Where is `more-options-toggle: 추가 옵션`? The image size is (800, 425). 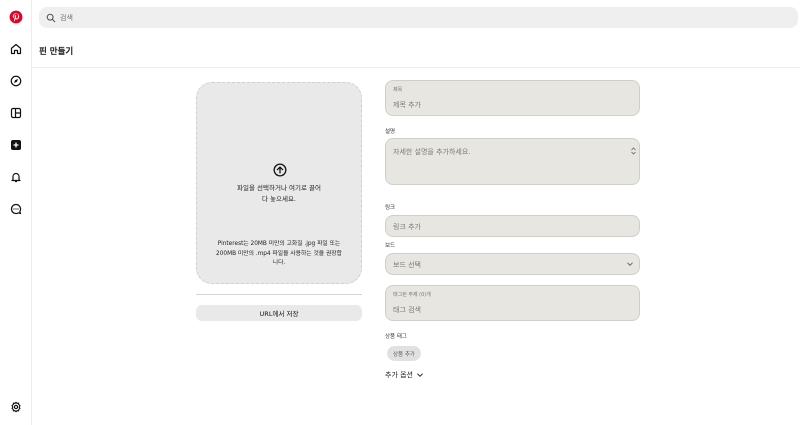 more-options-toggle: 추가 옵션 is located at coordinates (404, 375).